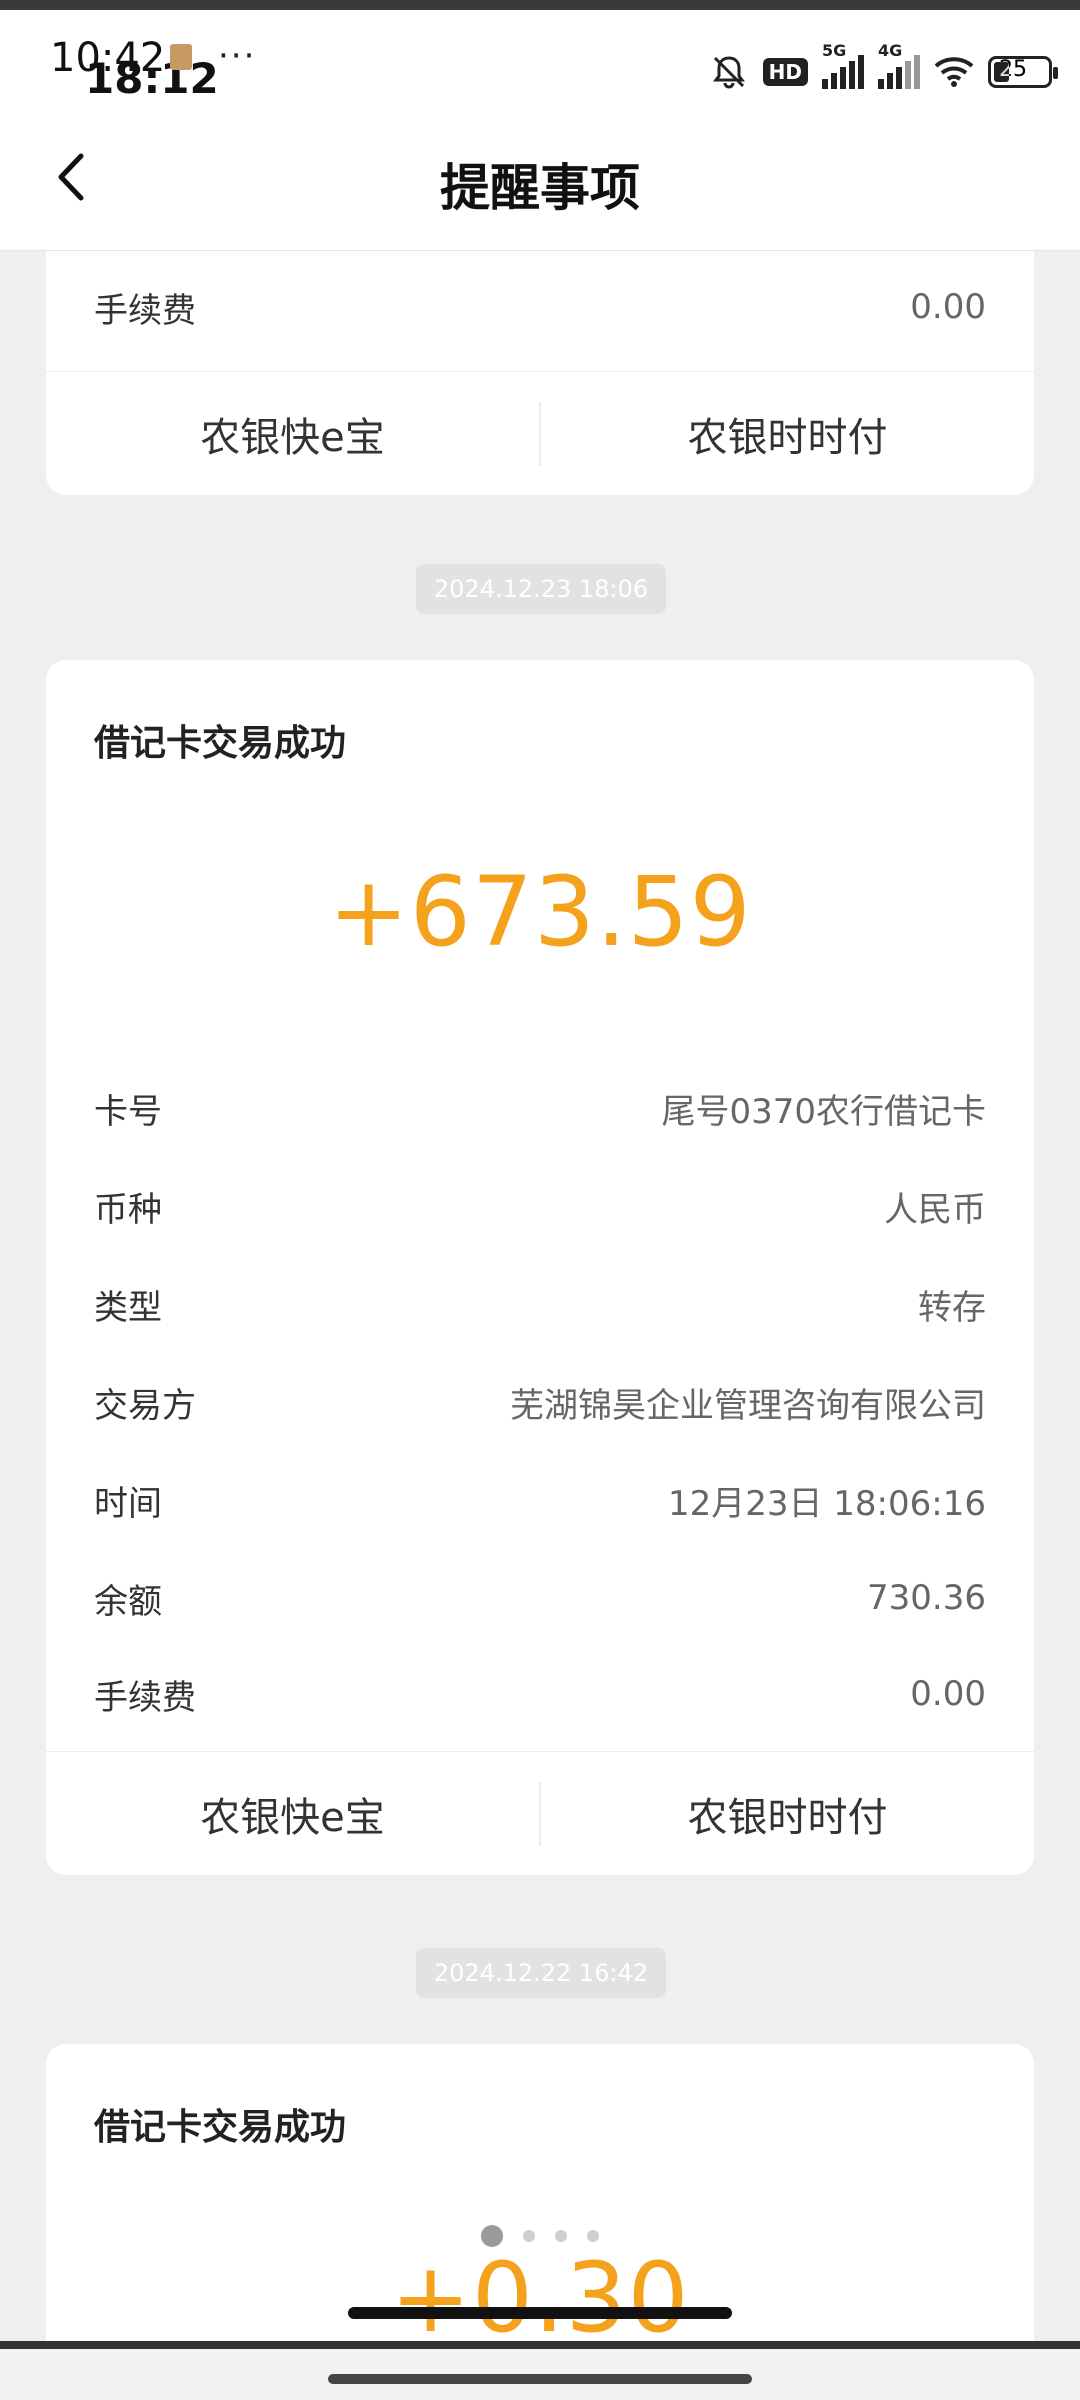 This screenshot has width=1080, height=2400. I want to click on transaction-amount: +0.30, so click(540, 2291).